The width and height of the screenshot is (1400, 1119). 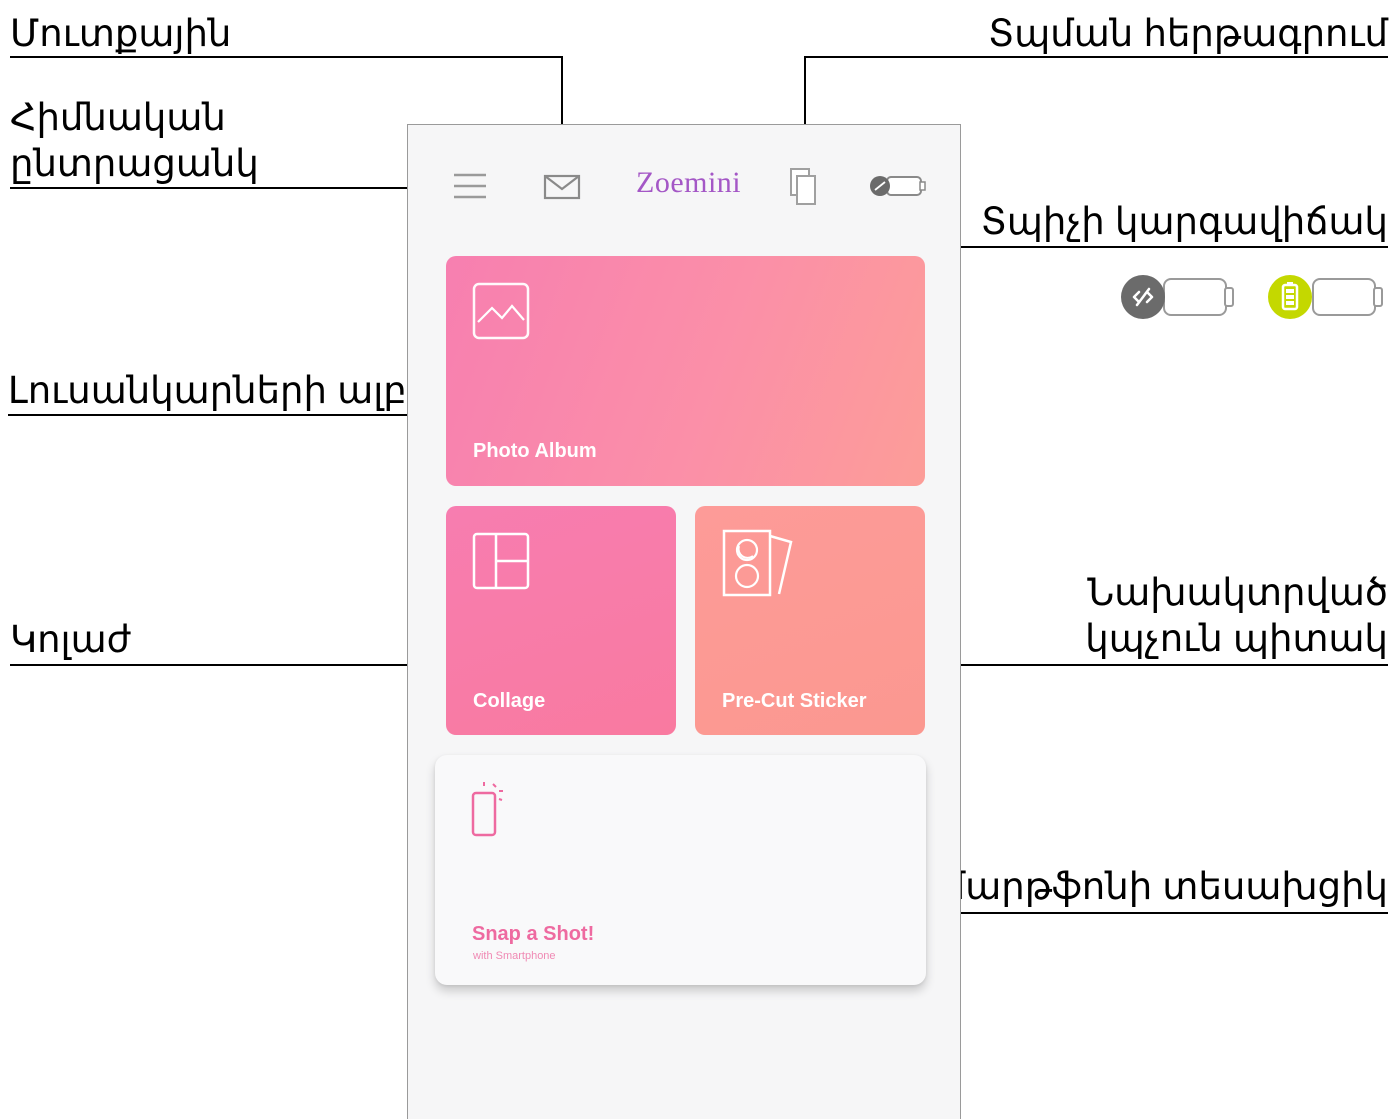 What do you see at coordinates (680, 870) in the screenshot?
I see `snap-shot-card: Snap a Shot! with Smartphone` at bounding box center [680, 870].